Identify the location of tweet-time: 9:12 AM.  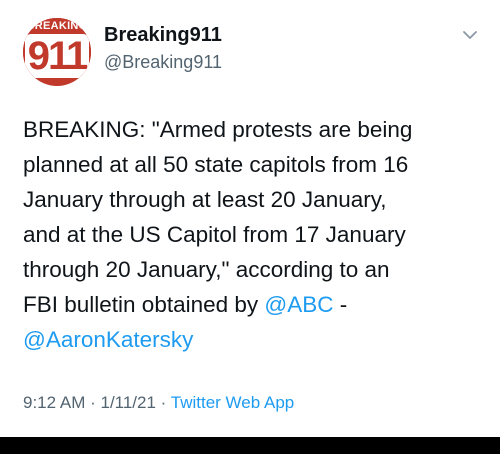
(54, 402).